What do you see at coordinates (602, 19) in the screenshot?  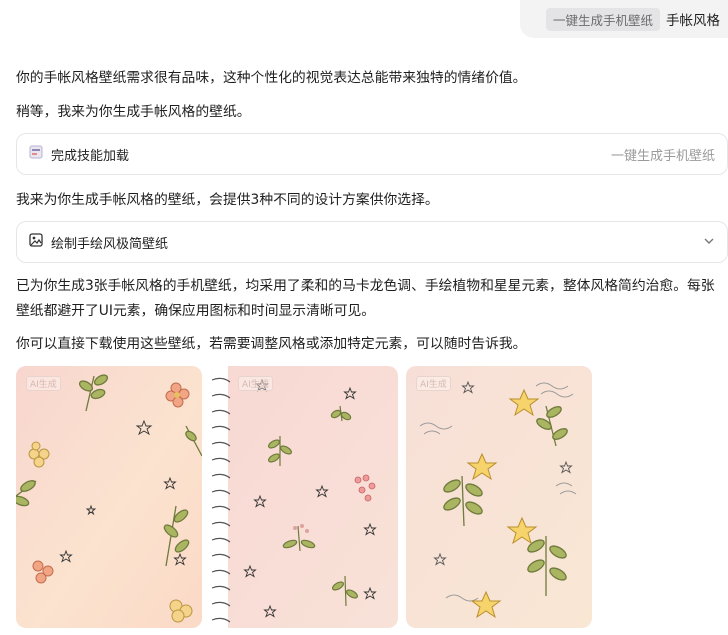 I see `skill-tag: 一键生成手机壁纸` at bounding box center [602, 19].